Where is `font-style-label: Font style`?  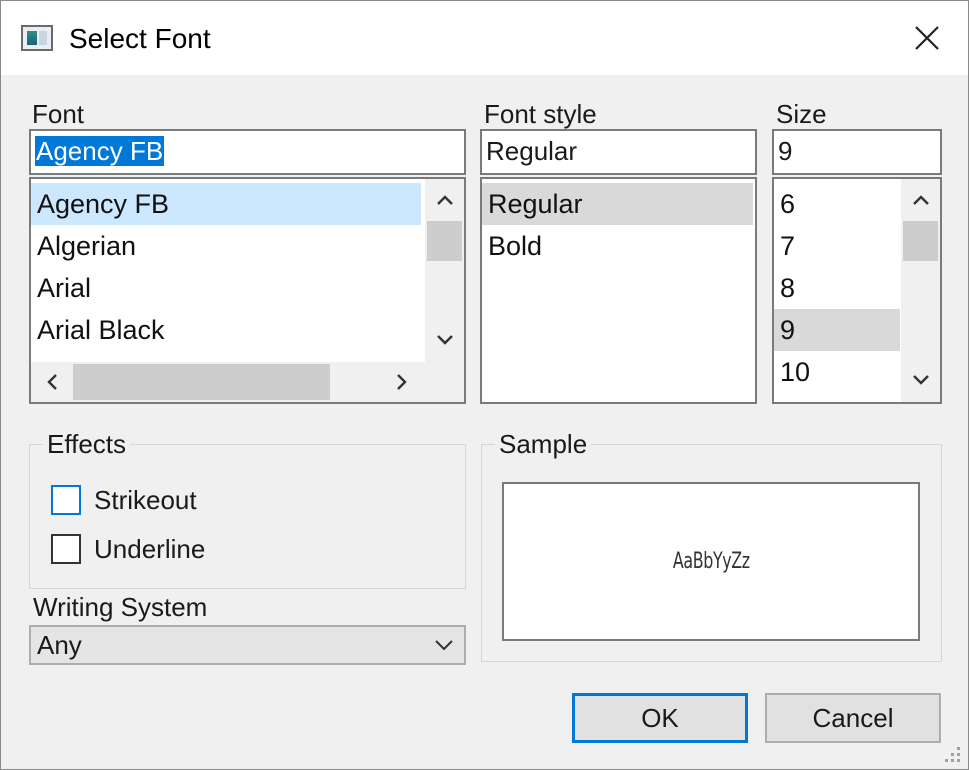
font-style-label: Font style is located at coordinates (540, 114).